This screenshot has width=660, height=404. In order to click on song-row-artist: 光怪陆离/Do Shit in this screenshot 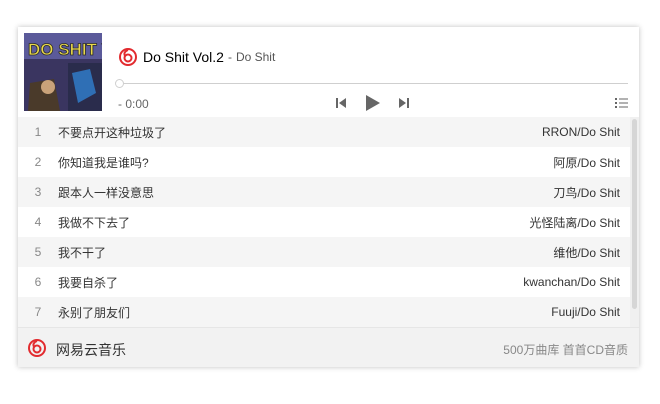, I will do `click(574, 222)`.